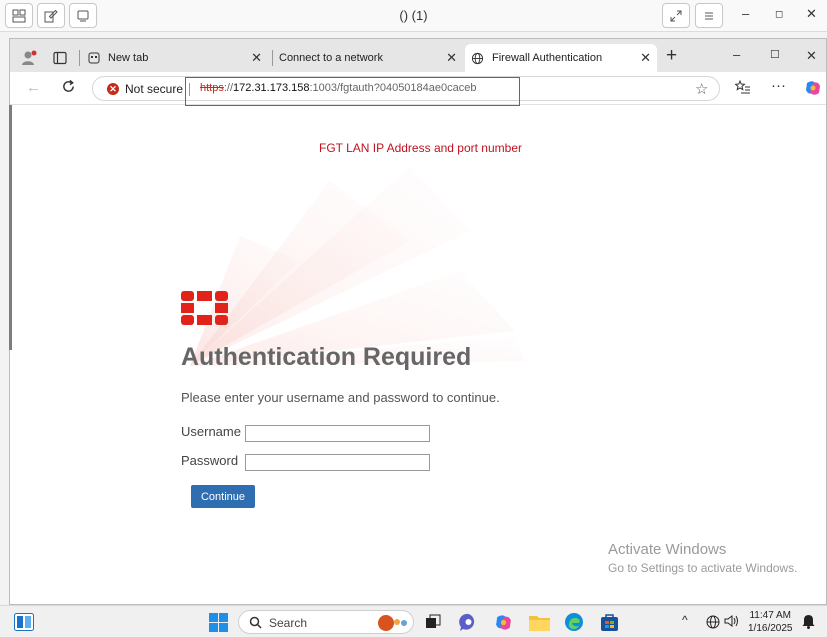 Image resolution: width=827 pixels, height=637 pixels. Describe the element at coordinates (94, 58) in the screenshot. I see `new-tab-page-icon` at that location.